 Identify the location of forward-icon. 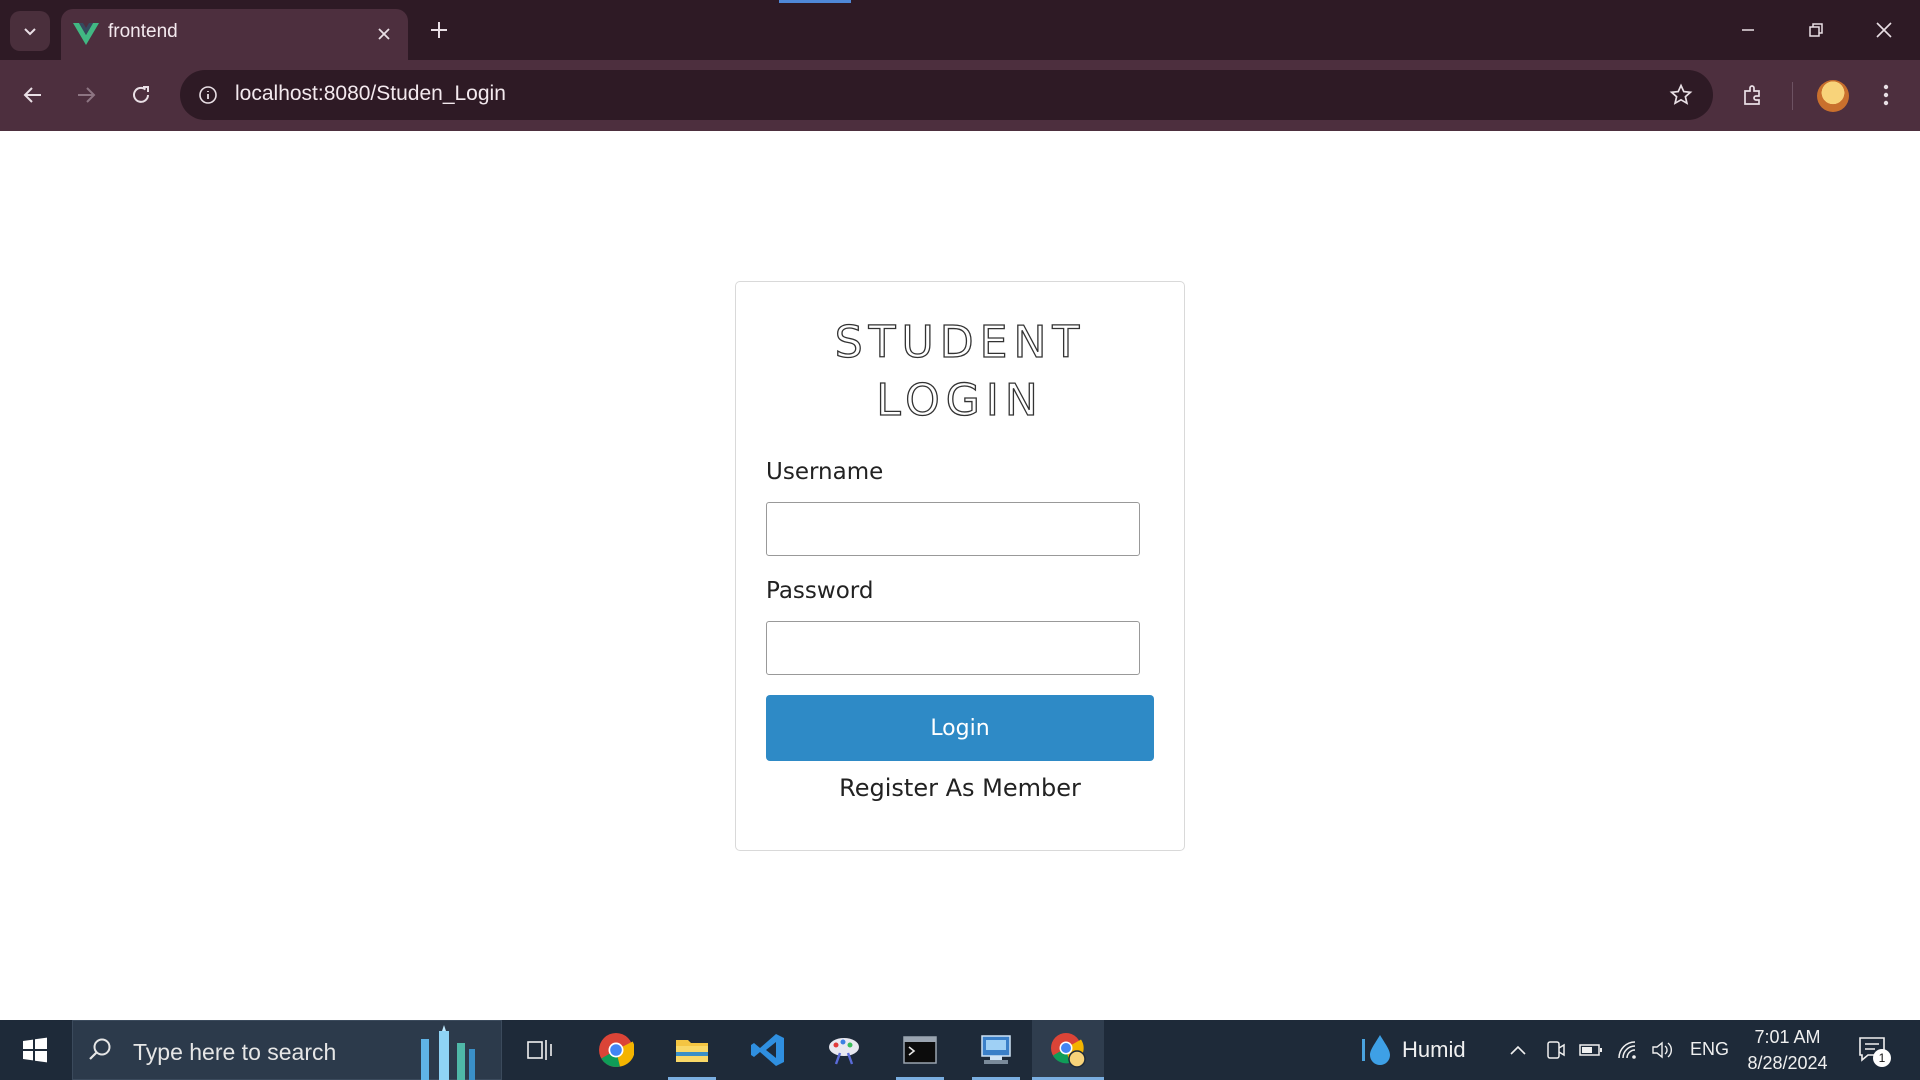
(87, 95).